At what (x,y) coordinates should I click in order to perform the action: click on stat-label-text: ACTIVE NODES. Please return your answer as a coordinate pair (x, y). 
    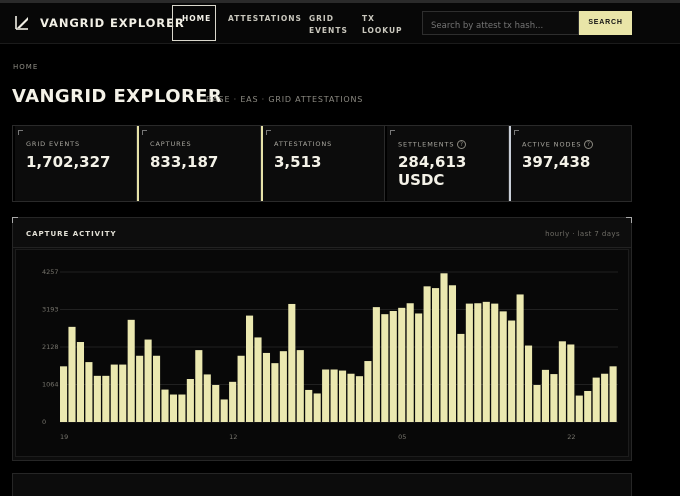
    Looking at the image, I should click on (552, 144).